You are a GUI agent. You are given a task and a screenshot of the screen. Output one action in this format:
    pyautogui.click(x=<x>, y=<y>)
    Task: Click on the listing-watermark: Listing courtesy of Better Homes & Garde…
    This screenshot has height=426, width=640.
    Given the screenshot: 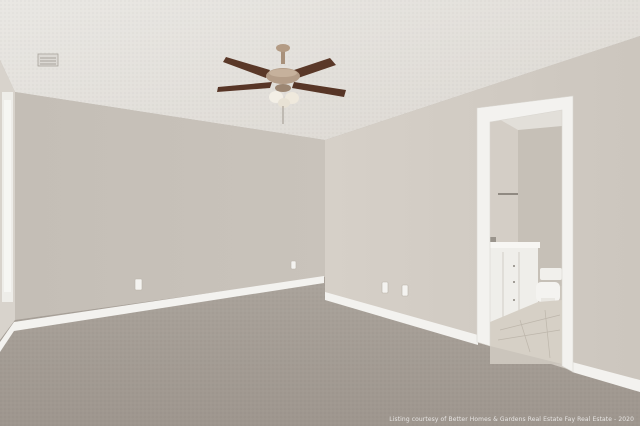 What is the action you would take?
    pyautogui.click(x=511, y=419)
    